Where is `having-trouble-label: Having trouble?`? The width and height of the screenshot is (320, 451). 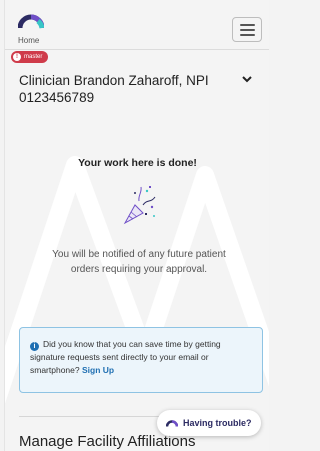 having-trouble-label: Having trouble? is located at coordinates (217, 423).